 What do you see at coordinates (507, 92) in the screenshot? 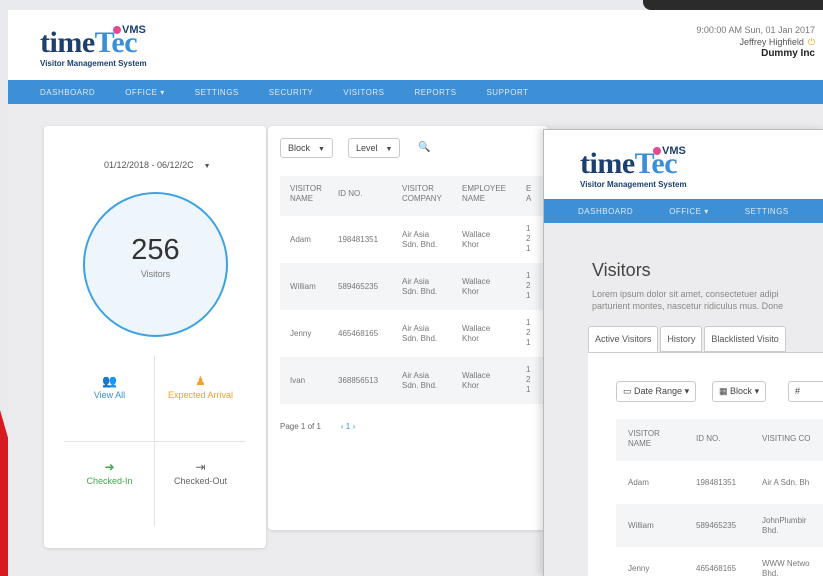
I see `nav-support: SUPPORT` at bounding box center [507, 92].